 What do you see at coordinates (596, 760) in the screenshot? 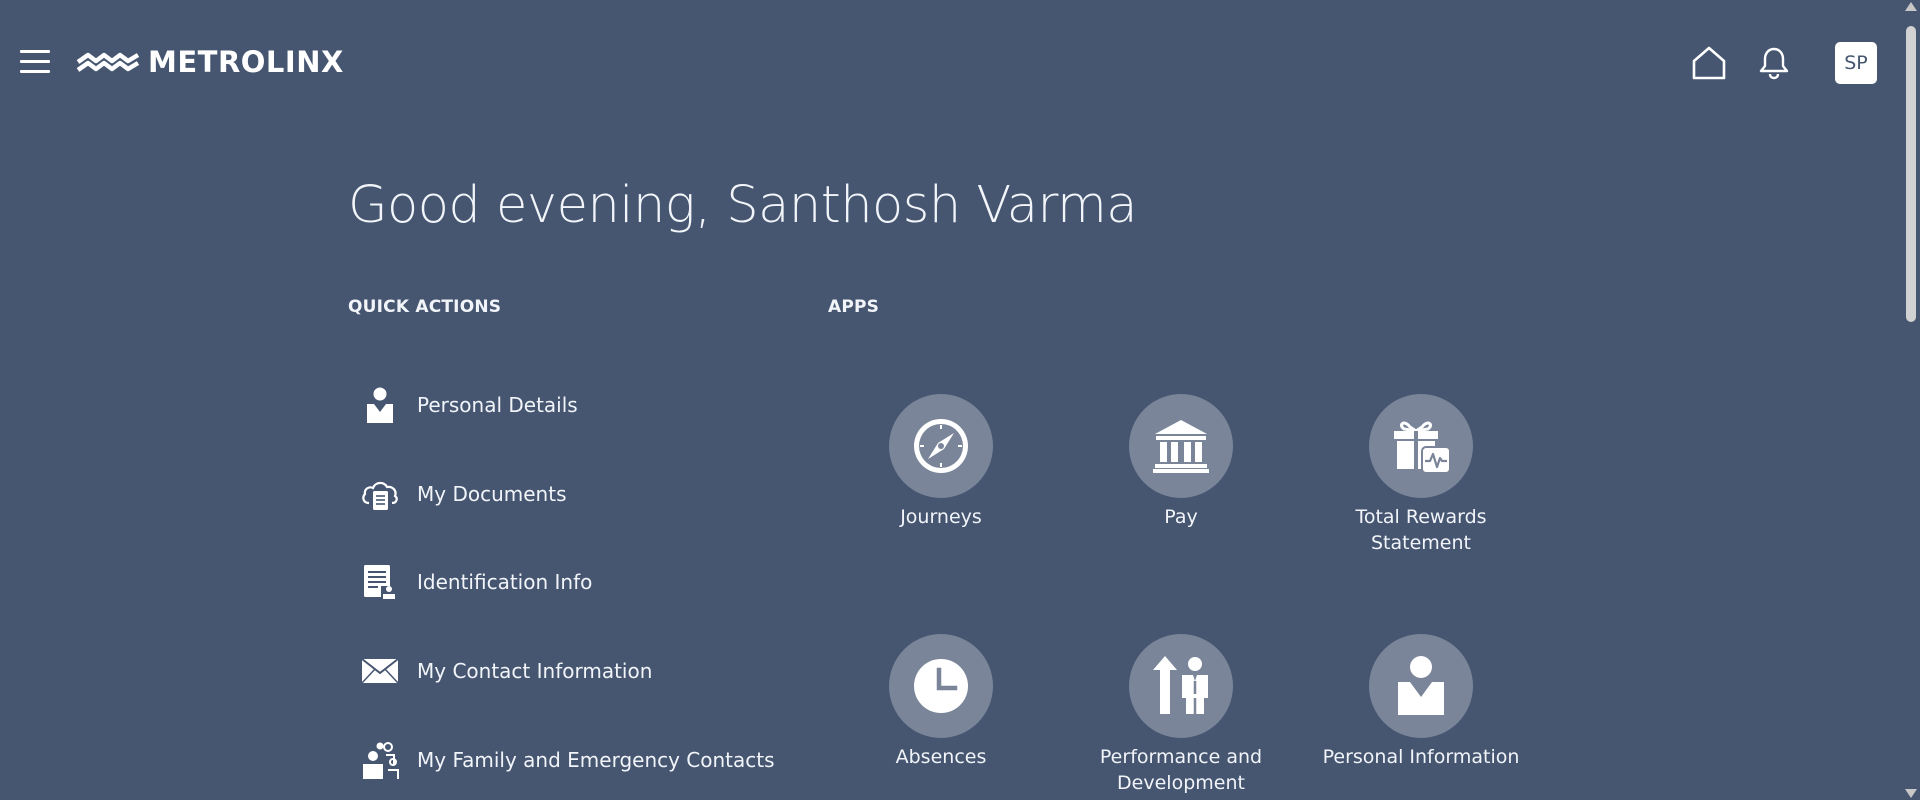
I see `quick-action-label: My Family and Emergency Contacts` at bounding box center [596, 760].